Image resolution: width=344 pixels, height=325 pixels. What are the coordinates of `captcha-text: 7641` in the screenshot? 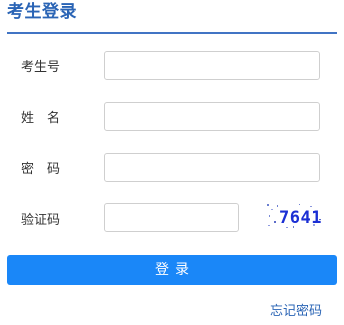 It's located at (300, 218).